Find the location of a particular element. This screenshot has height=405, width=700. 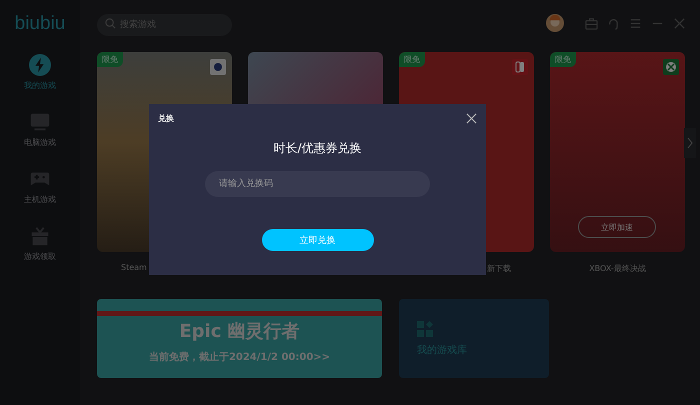

banner-subtitle: 当前免费，截止于2024/1/2 00:00>> is located at coordinates (239, 357).